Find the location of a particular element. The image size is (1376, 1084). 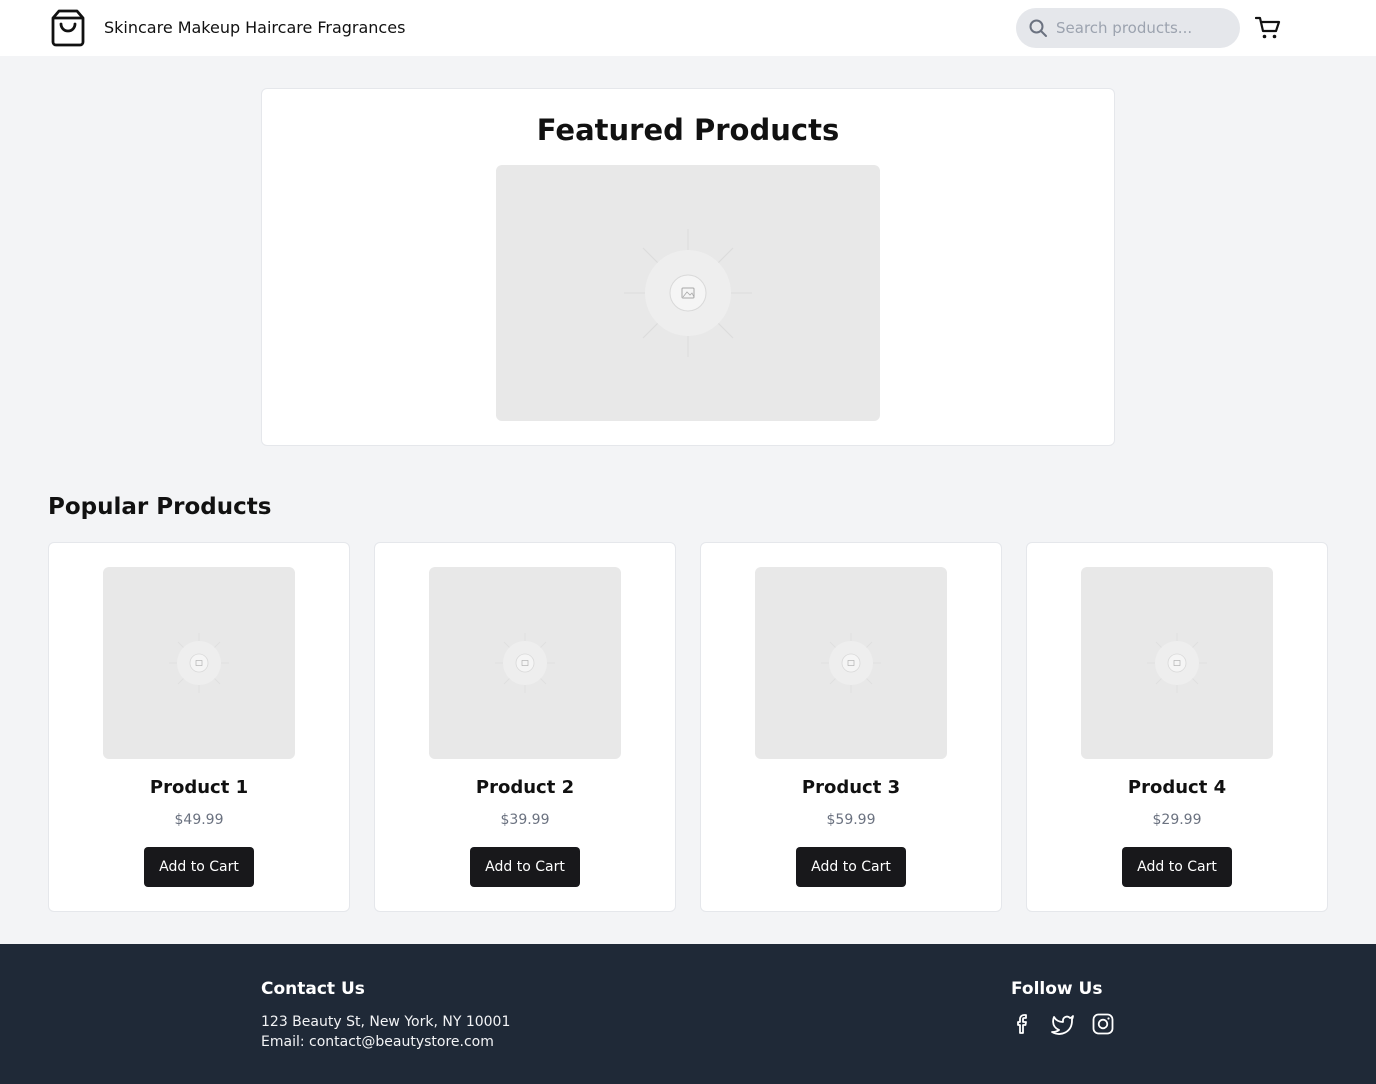

instagram-icon is located at coordinates (1103, 1024).